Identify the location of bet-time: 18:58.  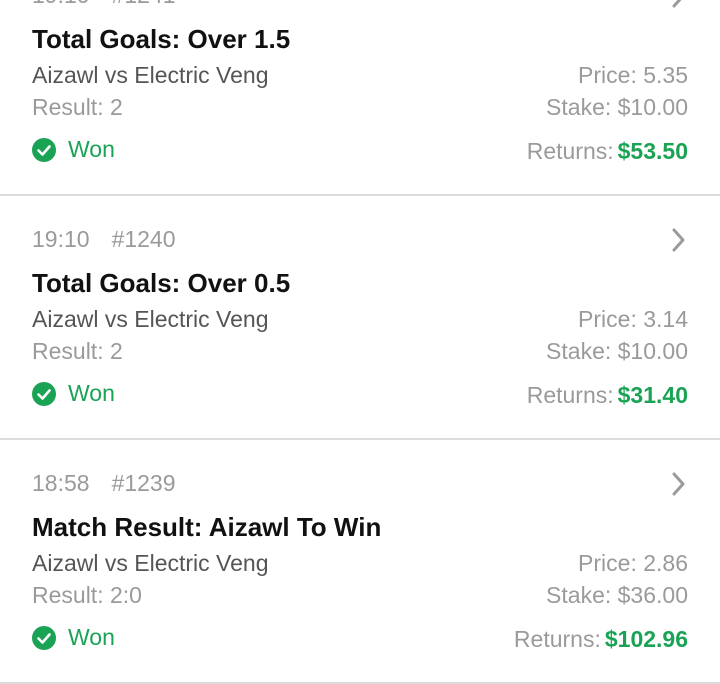
(61, 483).